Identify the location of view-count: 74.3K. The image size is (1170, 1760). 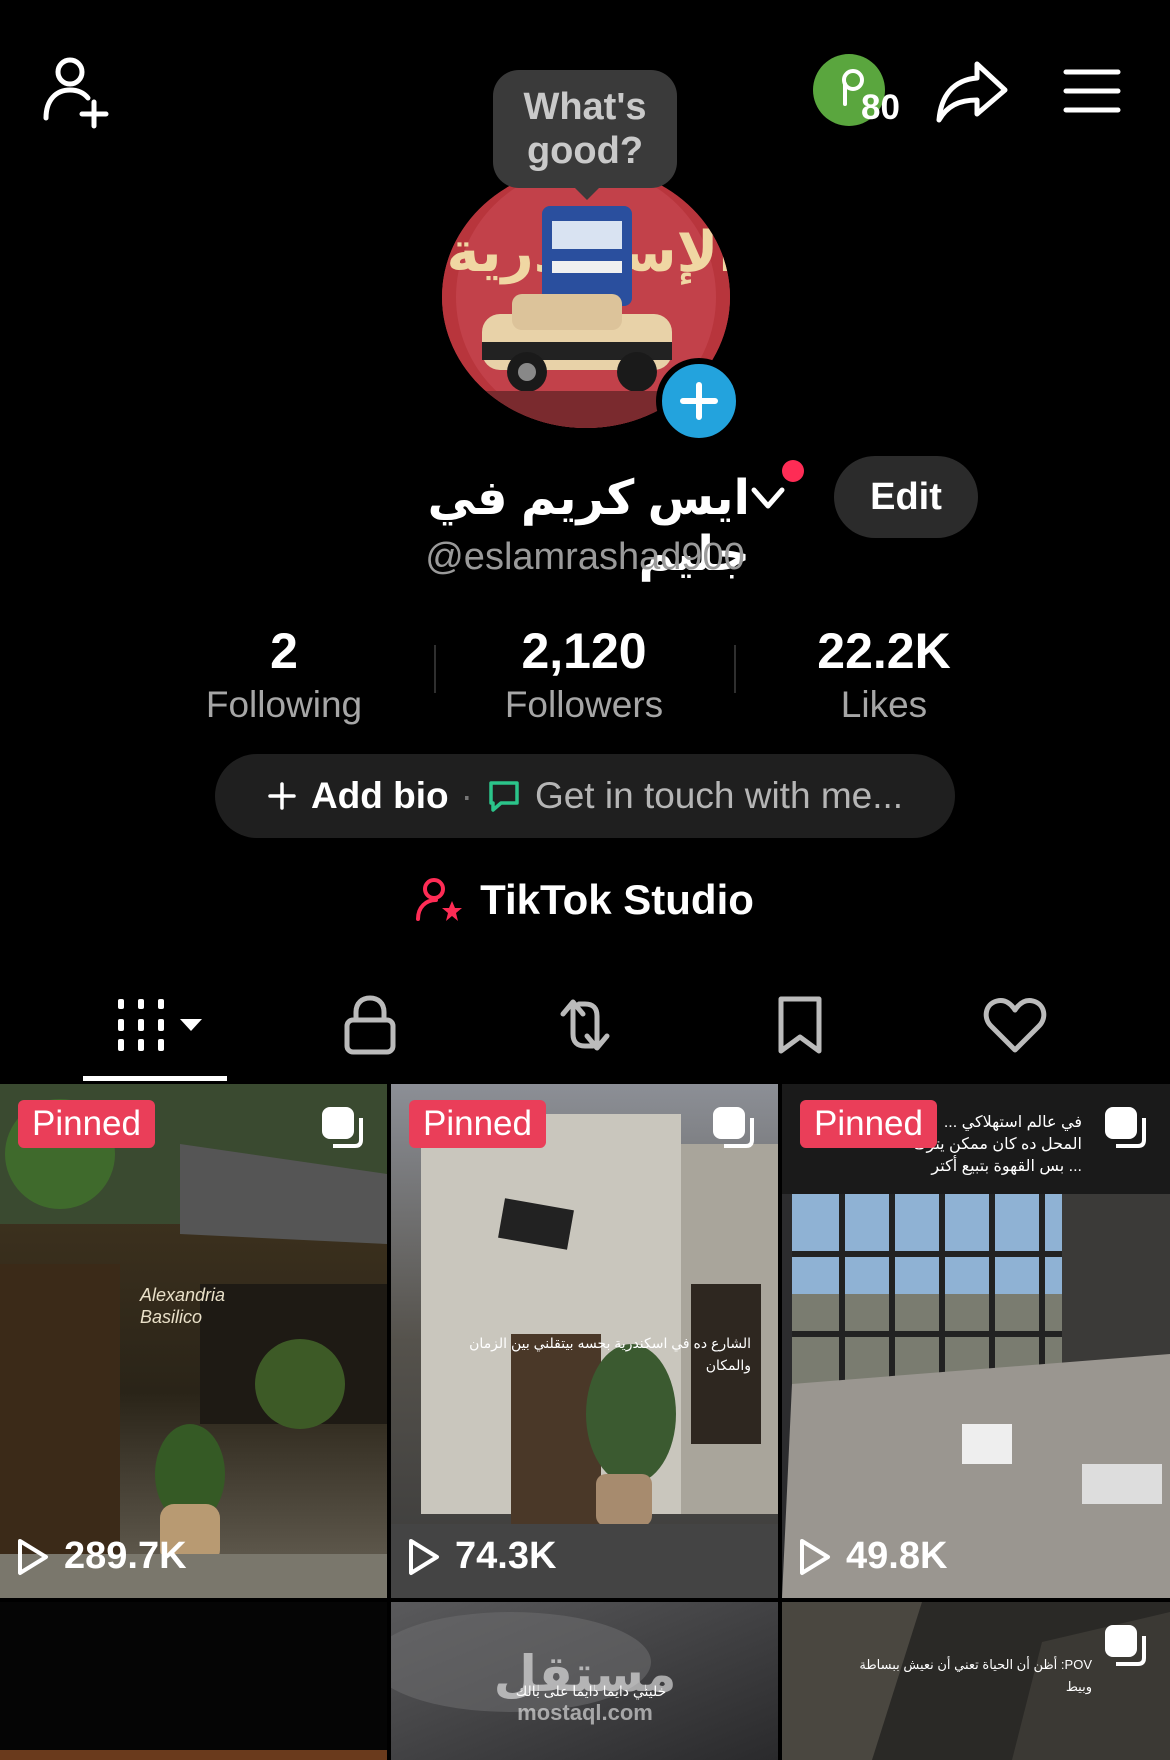
(481, 1556).